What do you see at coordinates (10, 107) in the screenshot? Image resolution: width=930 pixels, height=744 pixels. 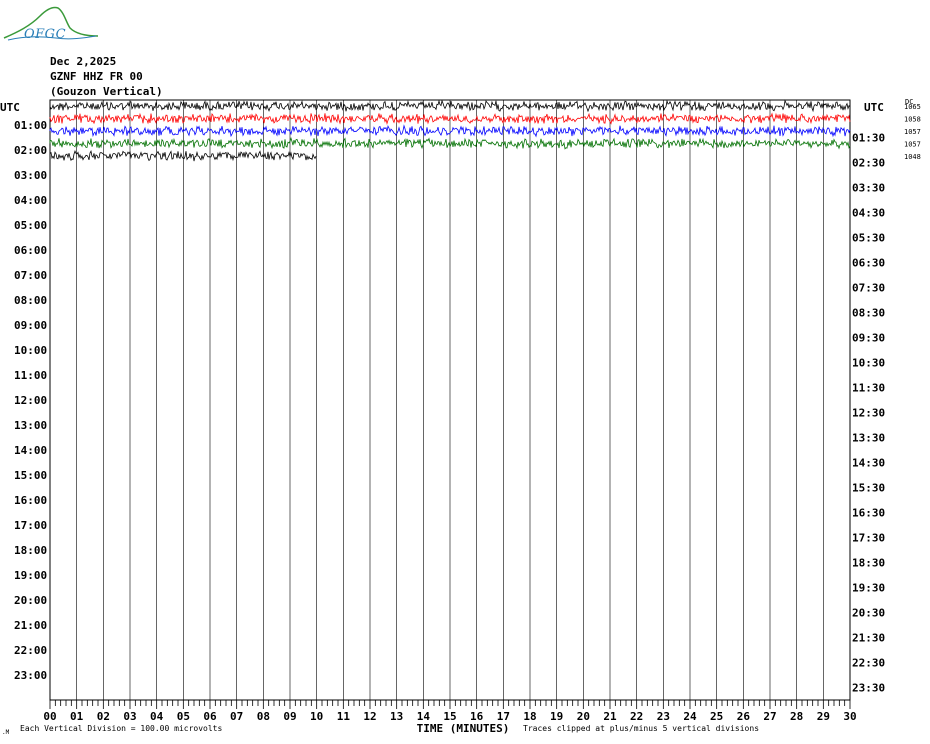 I see `left-axis-title: UTC` at bounding box center [10, 107].